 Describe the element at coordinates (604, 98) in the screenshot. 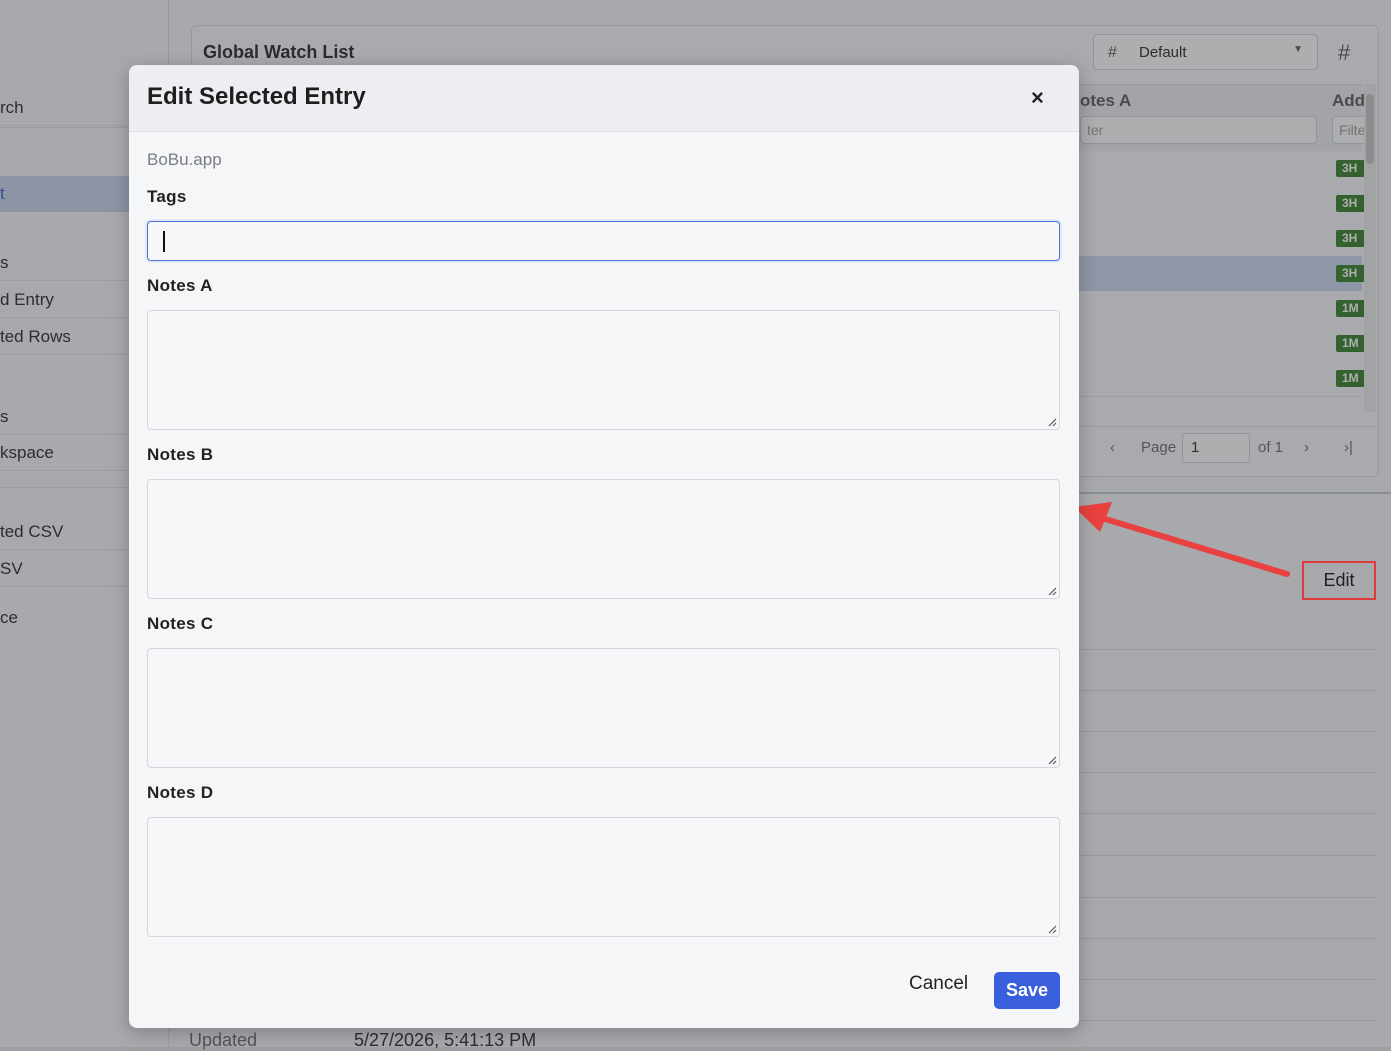

I see `modal-header: Edit Selected Entry ×` at that location.